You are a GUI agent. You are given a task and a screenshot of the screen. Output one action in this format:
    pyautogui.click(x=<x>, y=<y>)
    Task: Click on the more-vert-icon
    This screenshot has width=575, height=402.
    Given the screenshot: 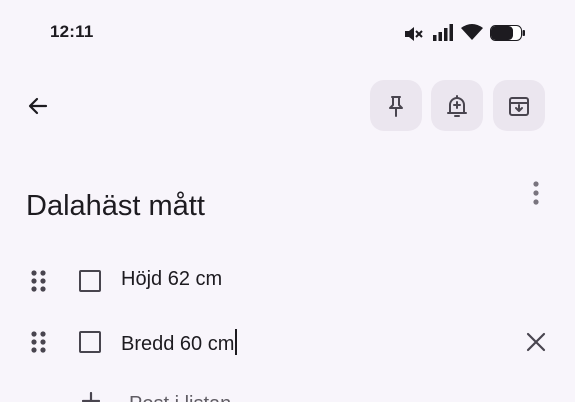 What is the action you would take?
    pyautogui.click(x=536, y=193)
    